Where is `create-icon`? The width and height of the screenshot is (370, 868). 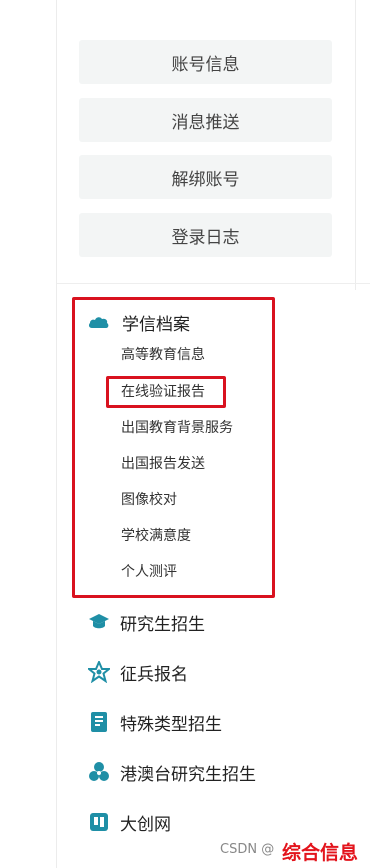 create-icon is located at coordinates (99, 822).